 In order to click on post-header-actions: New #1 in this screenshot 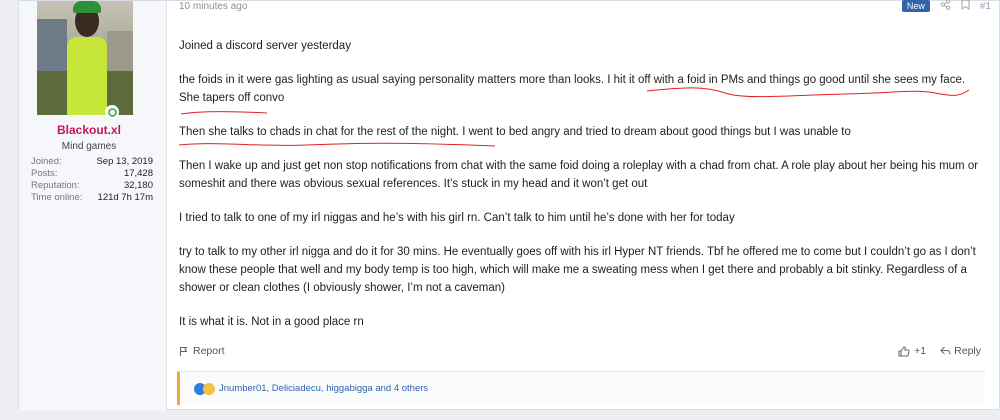, I will do `click(946, 6)`.